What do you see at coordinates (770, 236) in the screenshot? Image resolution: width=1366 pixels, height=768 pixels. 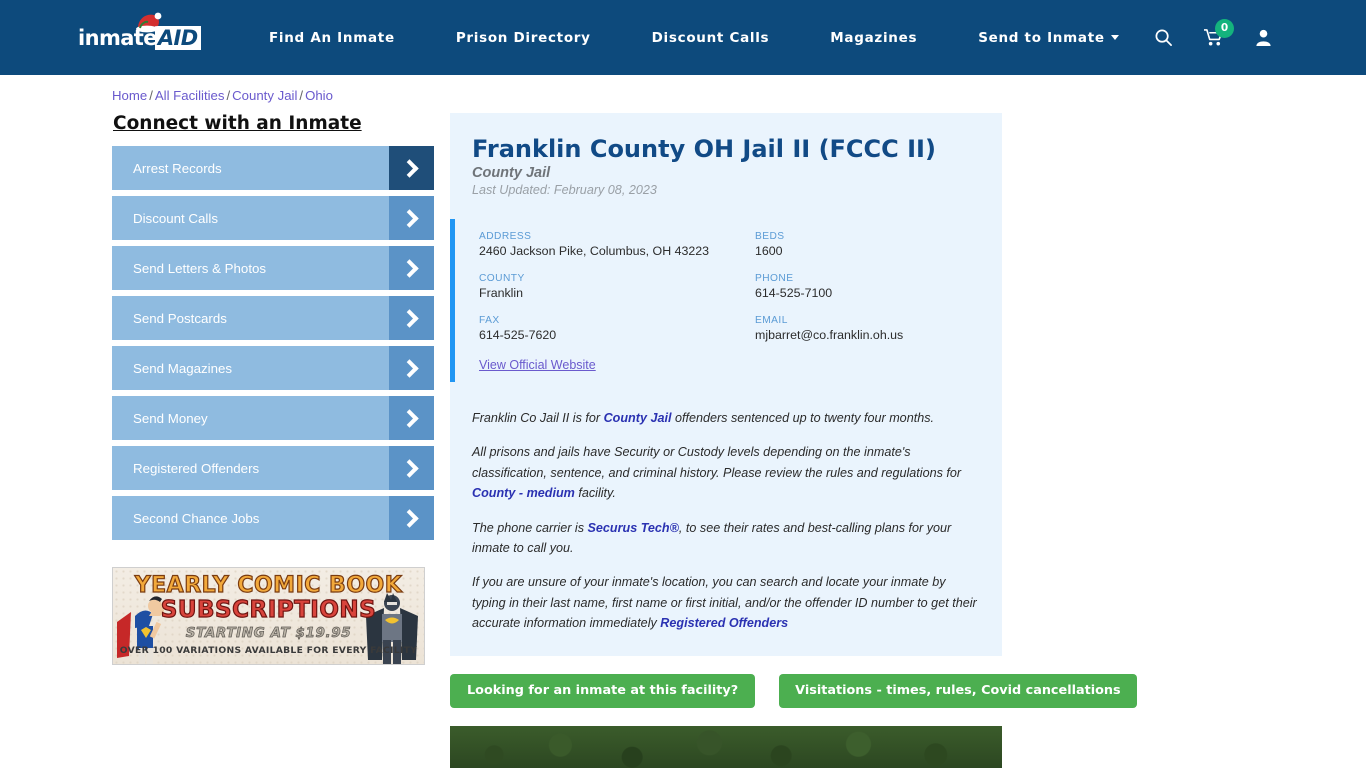 I see `detail-label: BEDS` at bounding box center [770, 236].